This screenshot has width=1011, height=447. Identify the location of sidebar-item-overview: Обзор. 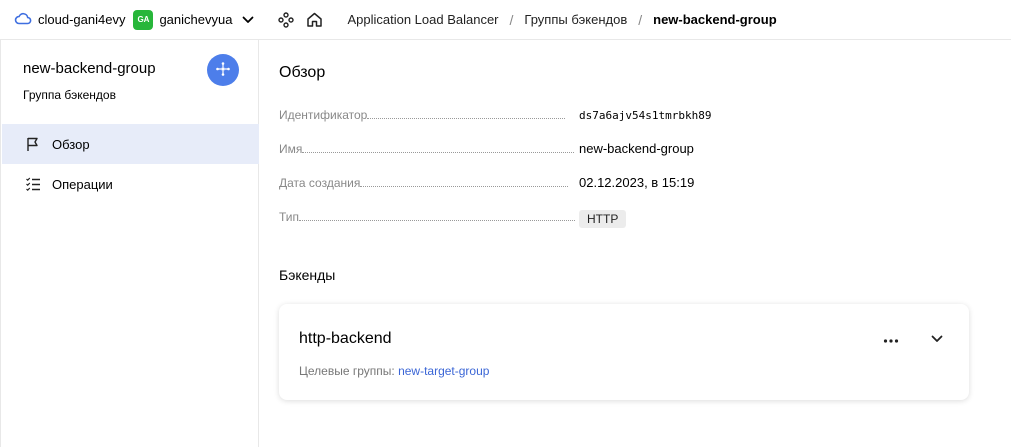
(130, 144).